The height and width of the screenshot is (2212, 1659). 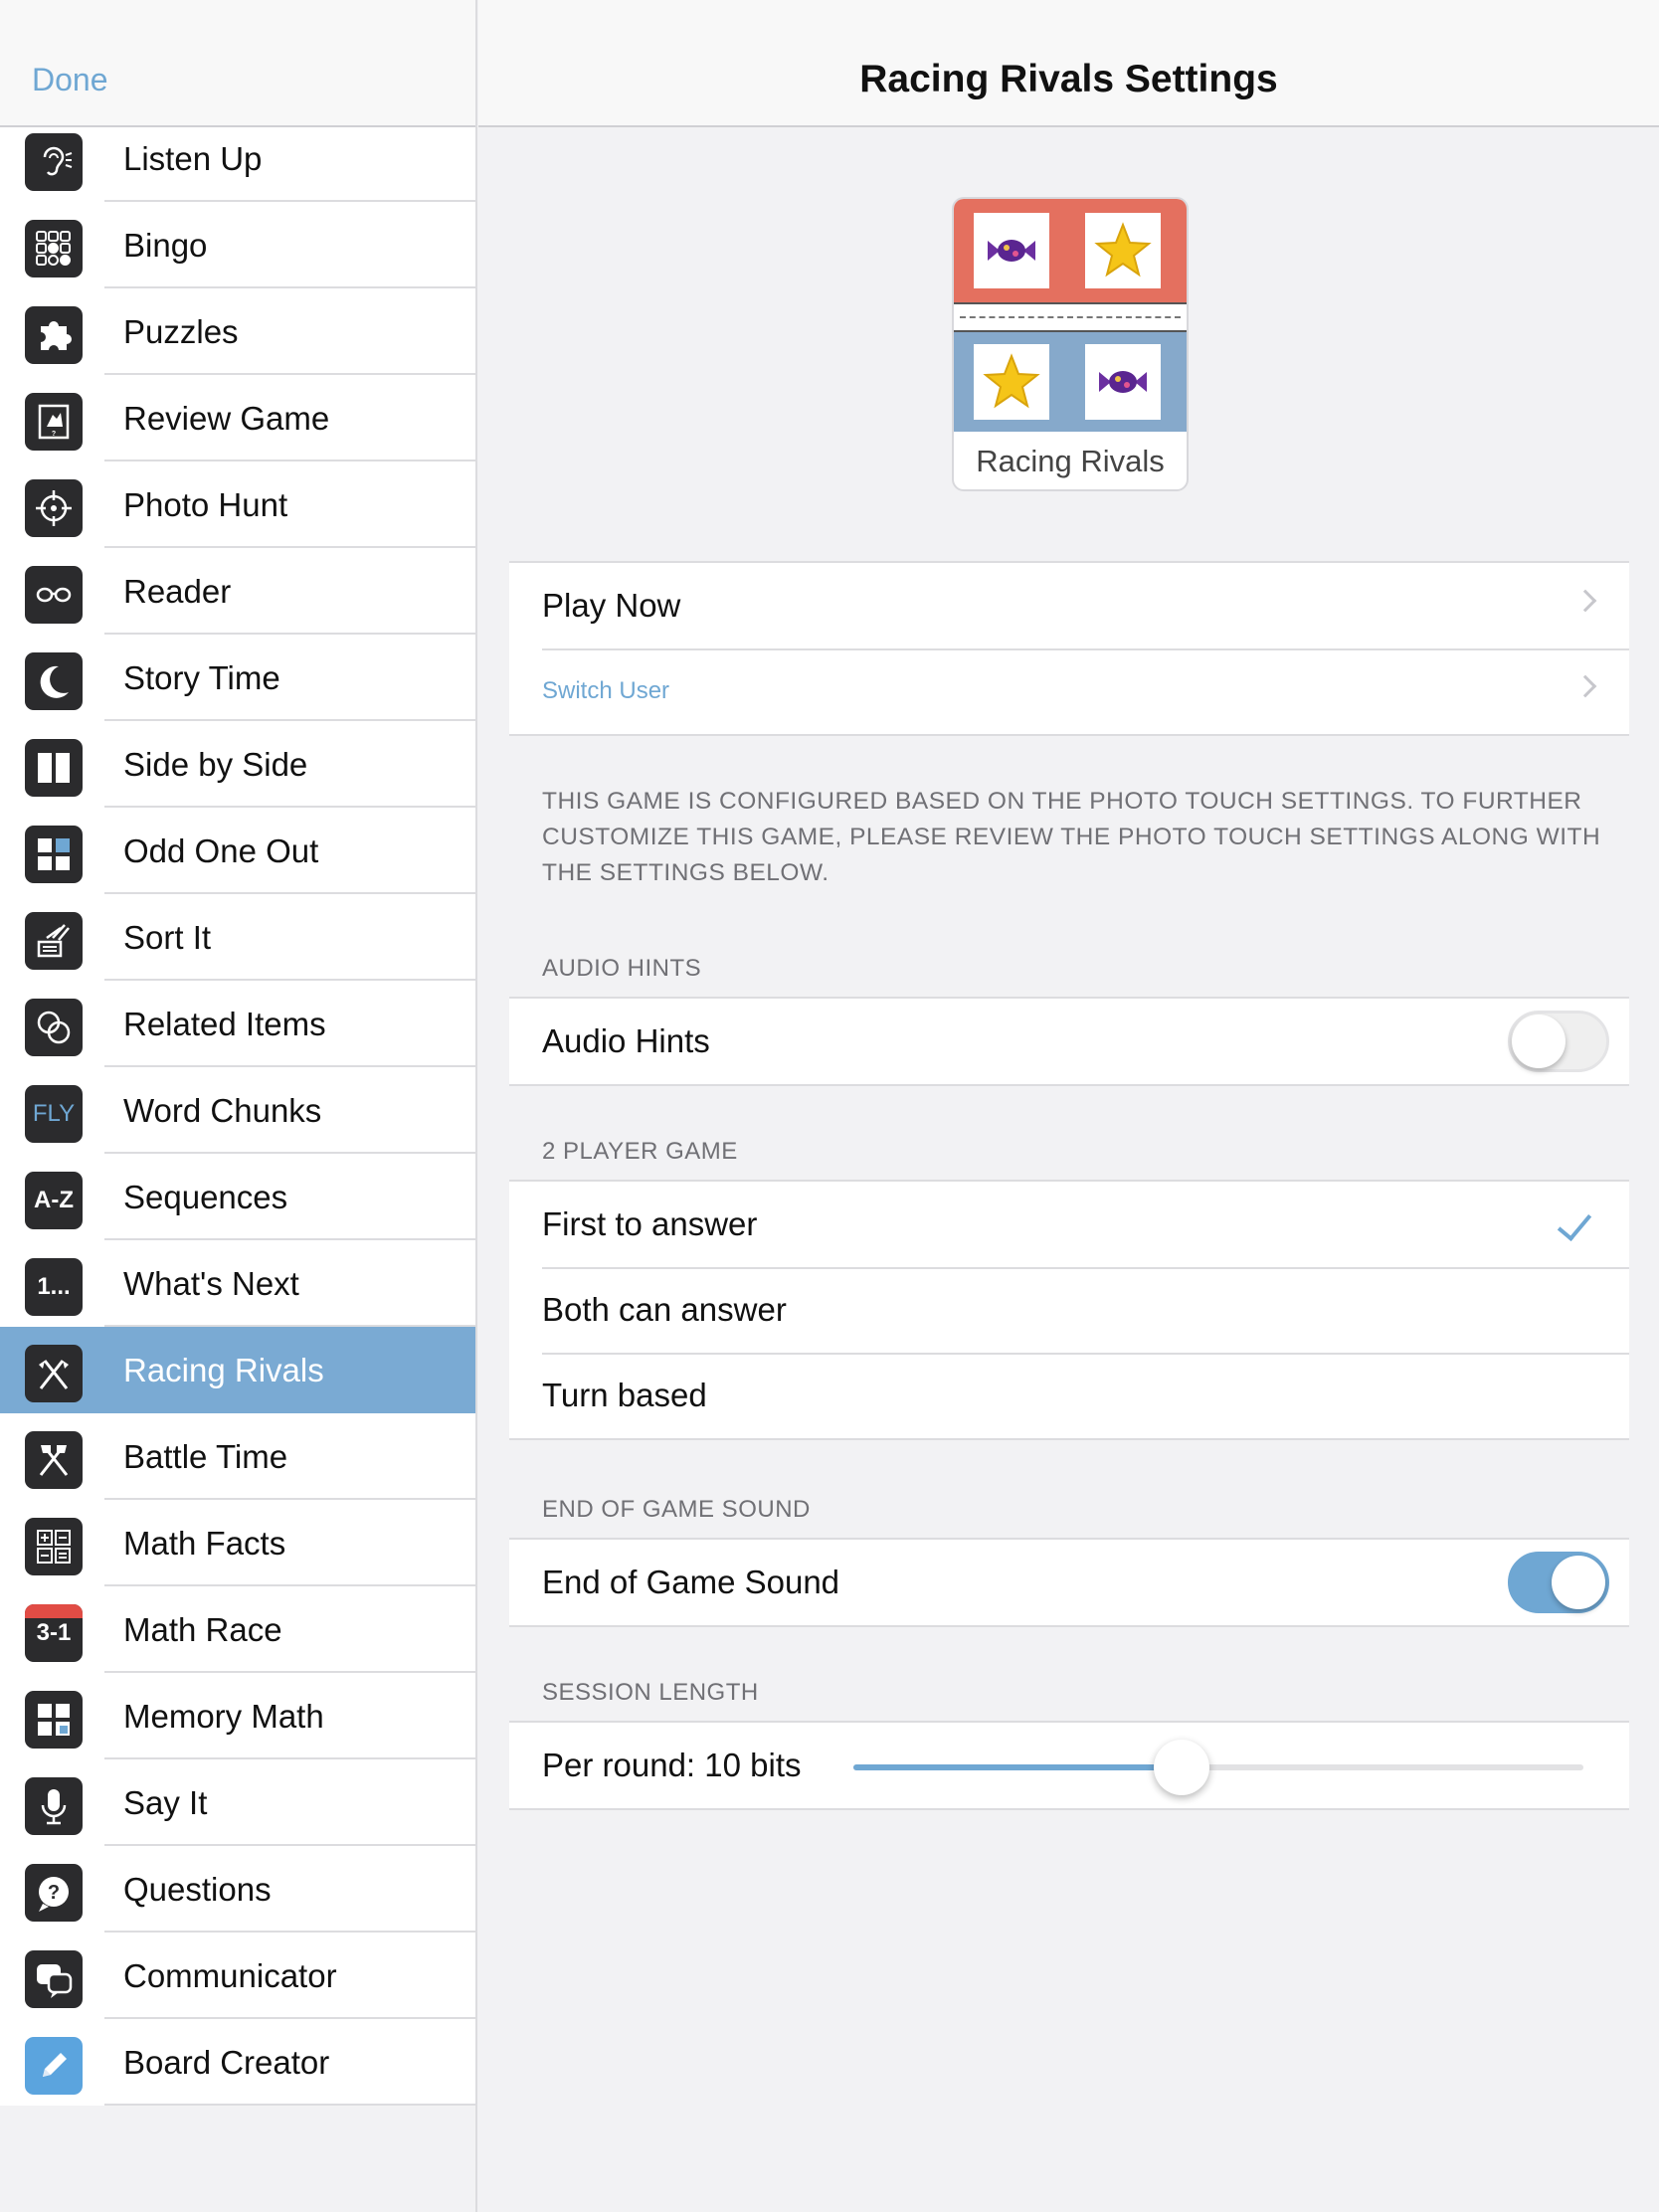 What do you see at coordinates (226, 418) in the screenshot?
I see `sidebar-item-label: Review Game` at bounding box center [226, 418].